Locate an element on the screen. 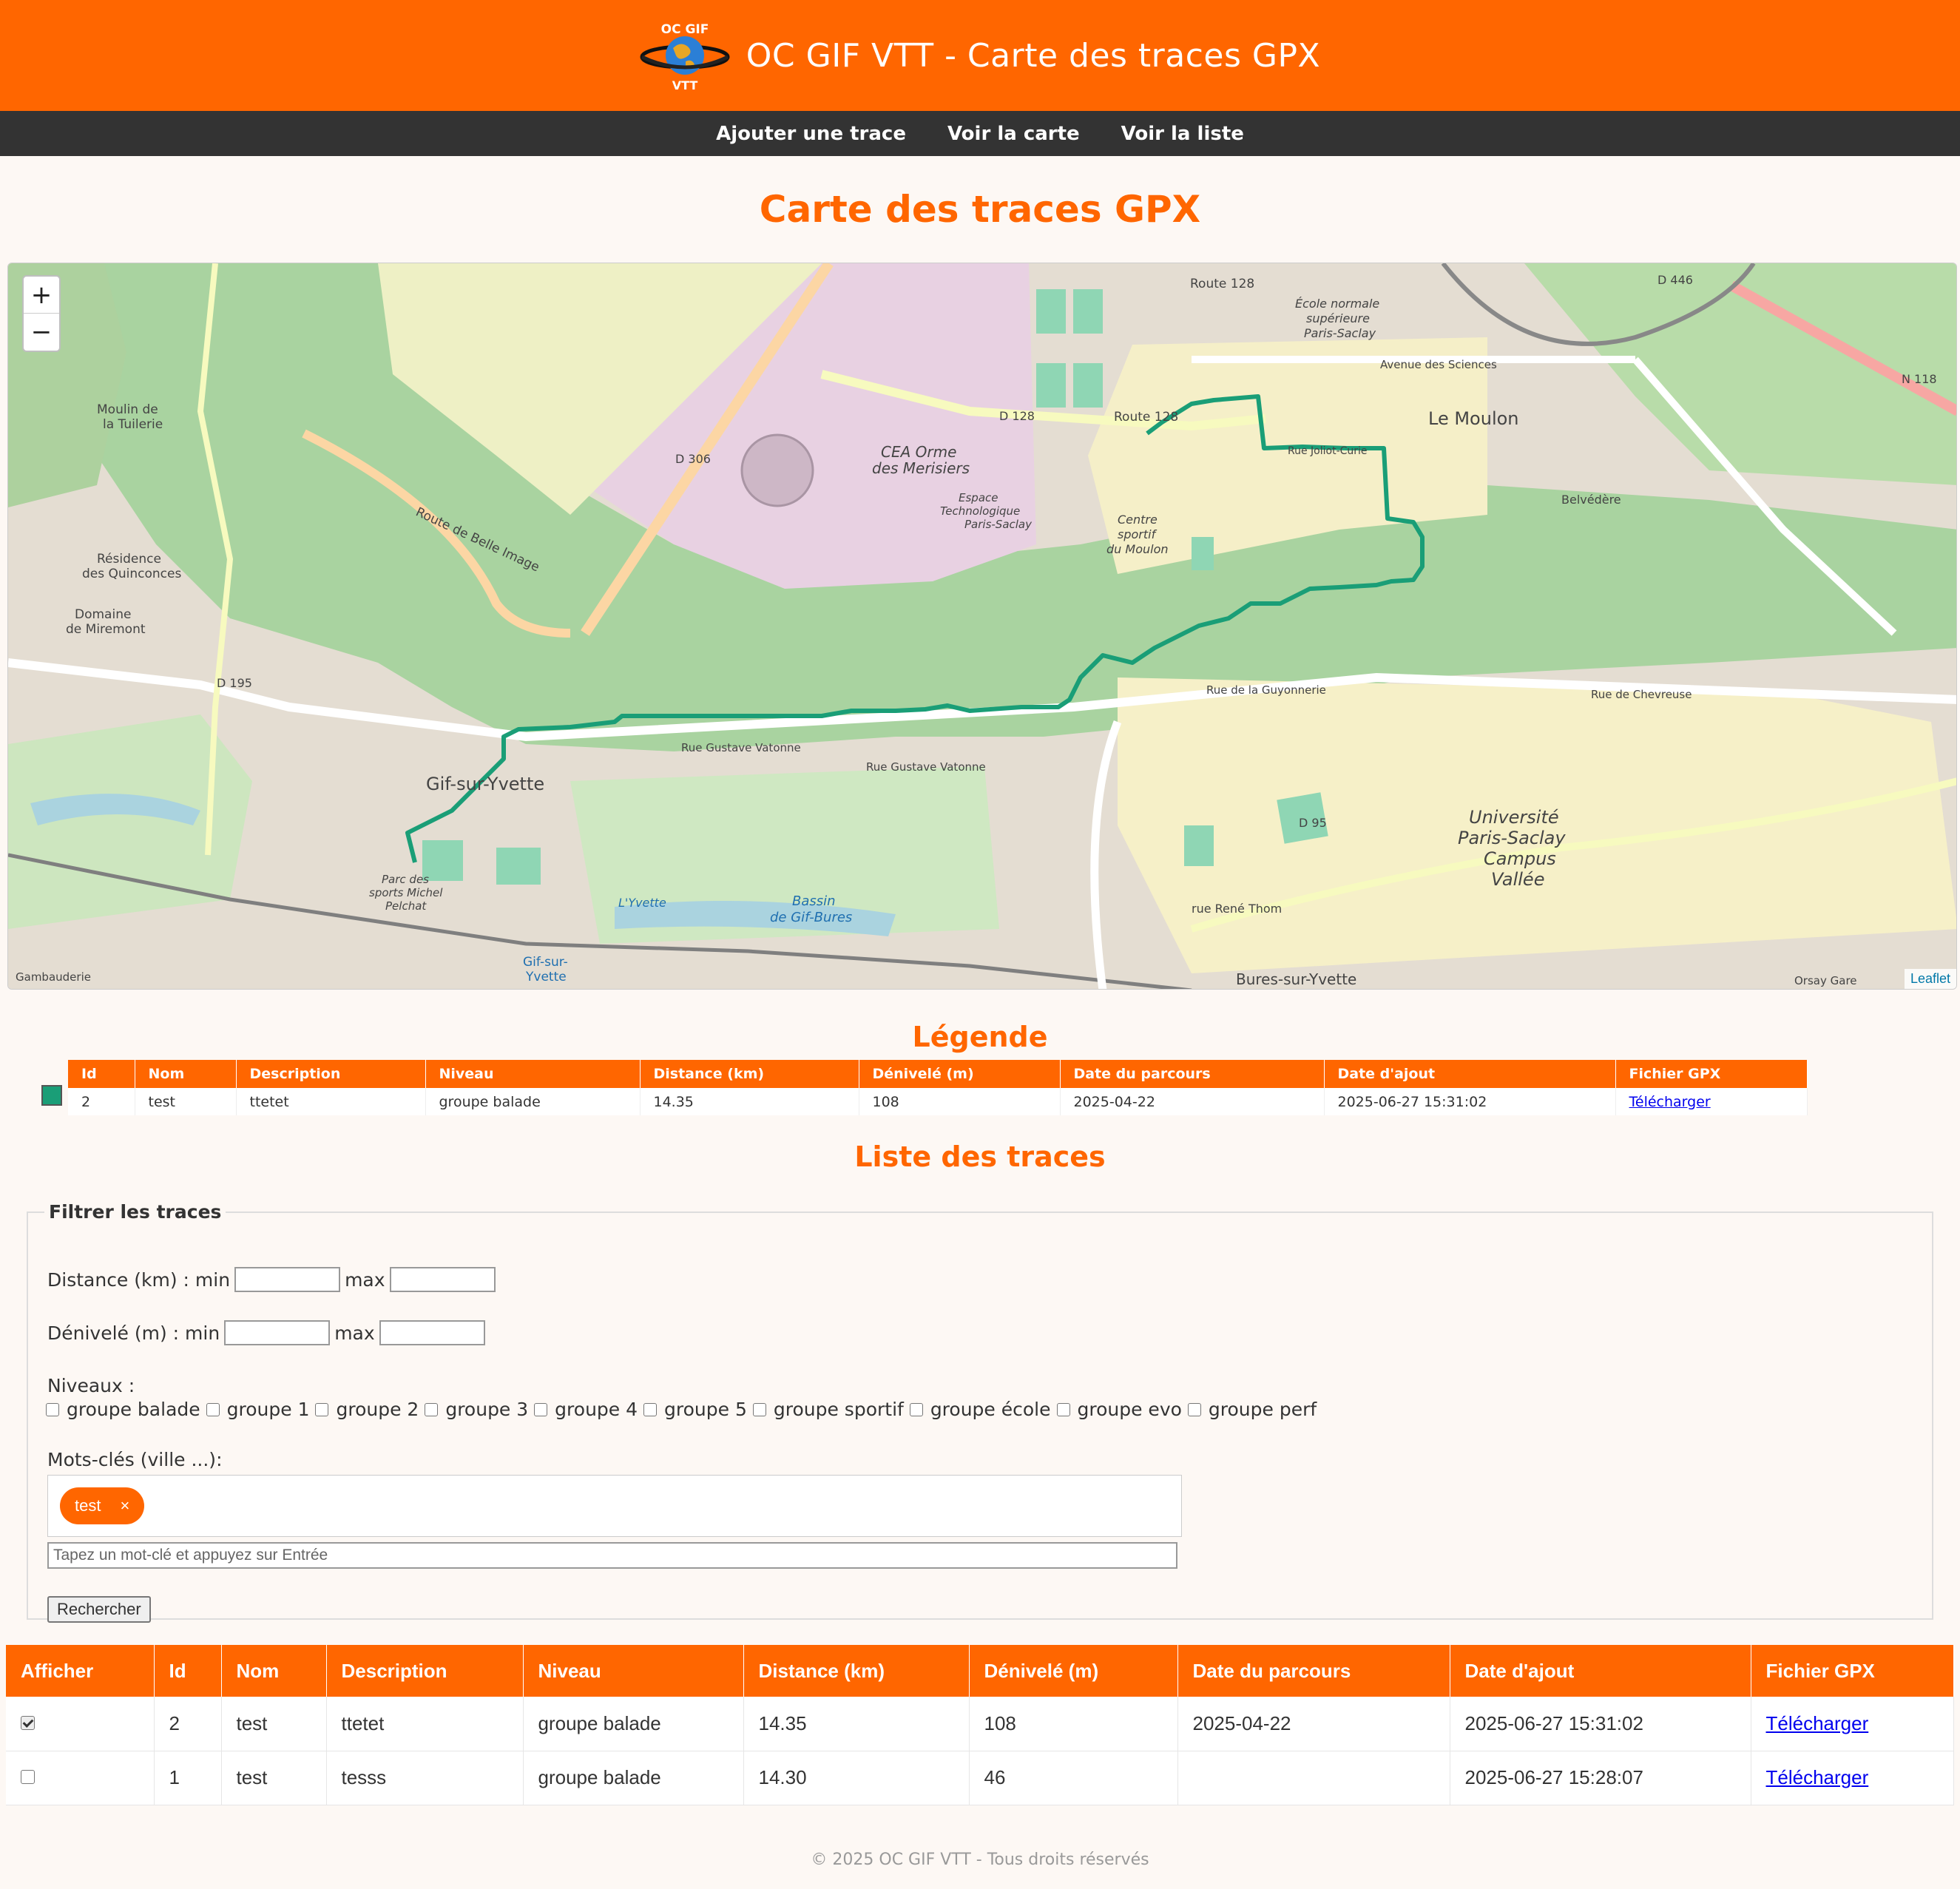 The image size is (1960, 1889). map-label-yvette: L'Yvette is located at coordinates (642, 903).